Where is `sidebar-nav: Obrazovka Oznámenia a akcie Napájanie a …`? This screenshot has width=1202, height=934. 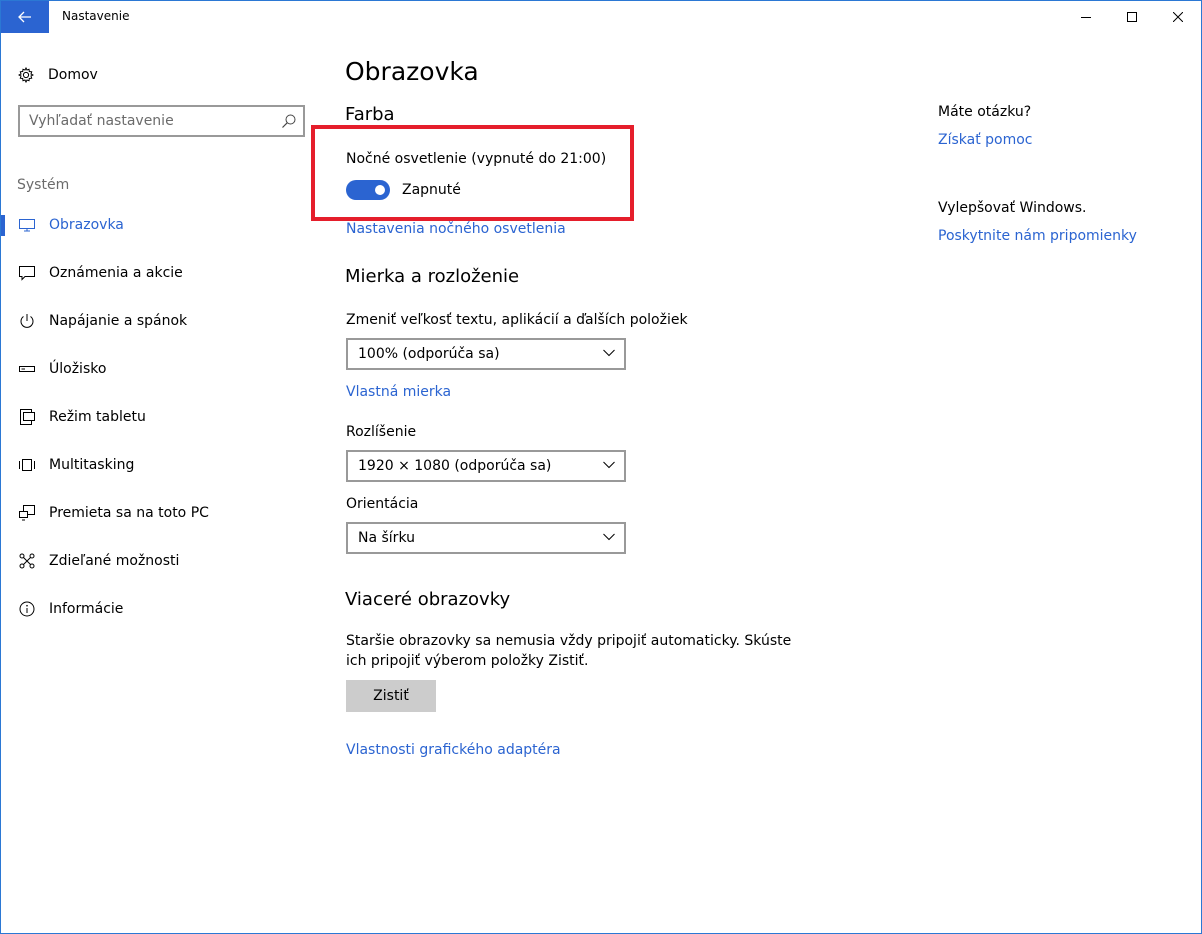 sidebar-nav: Obrazovka Oznámenia a akcie Napájanie a … is located at coordinates (161, 417).